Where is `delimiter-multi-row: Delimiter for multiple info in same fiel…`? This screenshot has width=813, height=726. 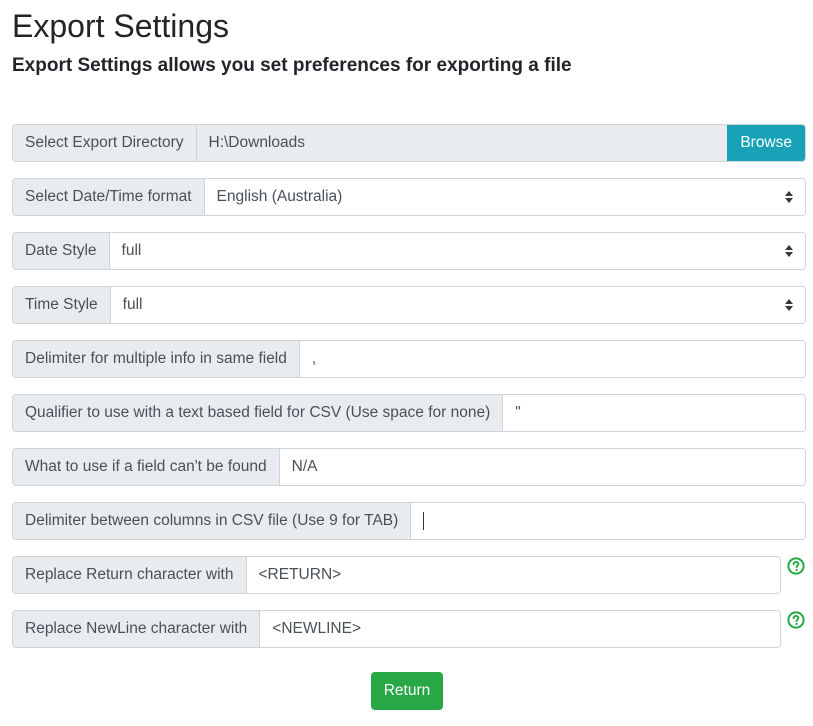
delimiter-multi-row: Delimiter for multiple info in same fiel… is located at coordinates (409, 359).